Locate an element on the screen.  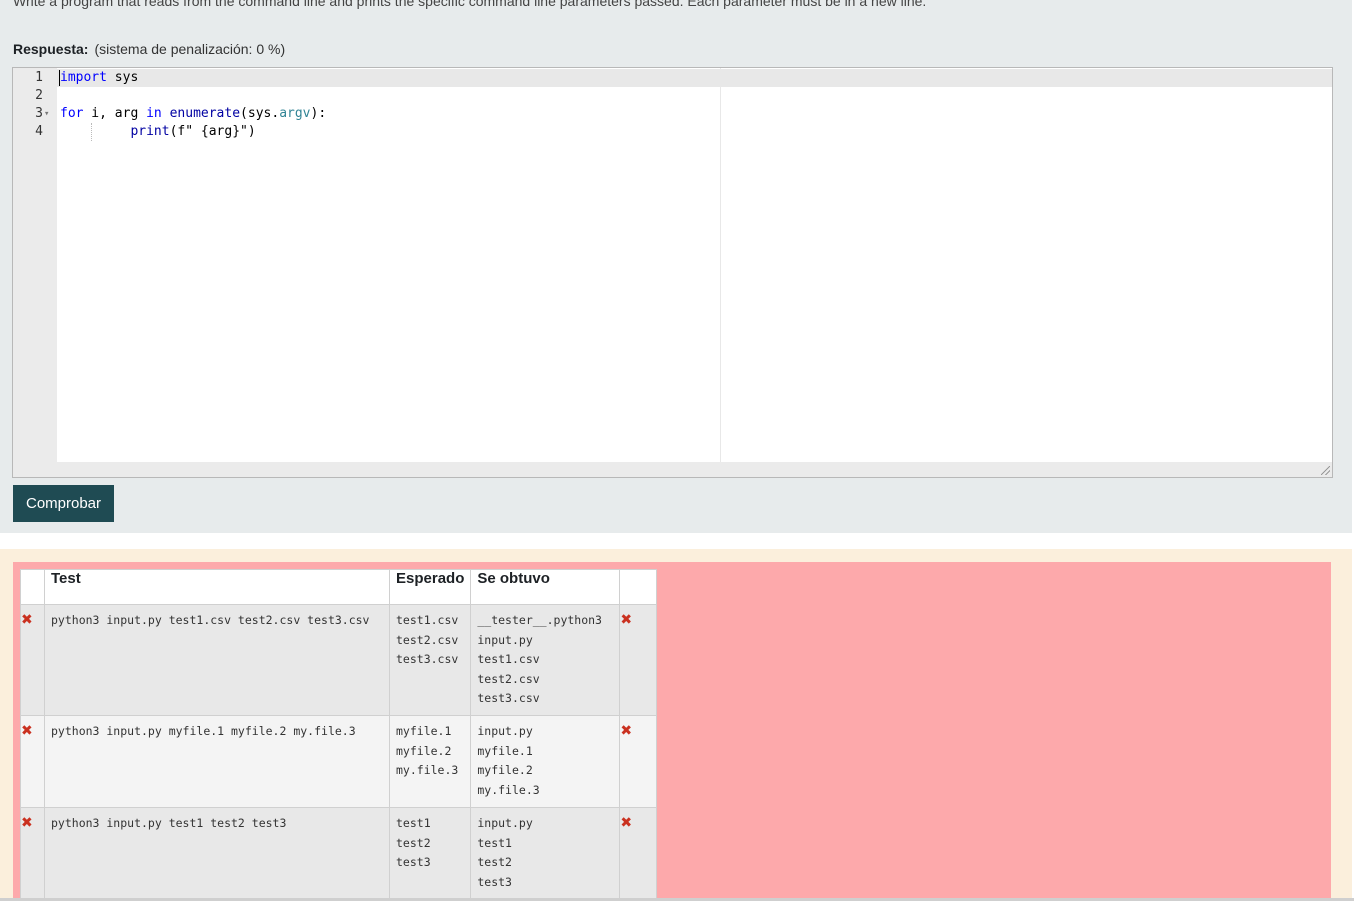
code-text: import sys is located at coordinates (99, 78).